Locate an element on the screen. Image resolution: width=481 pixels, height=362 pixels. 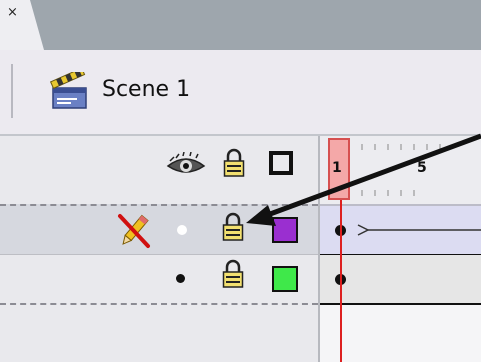
tab-close-icon: × is located at coordinates (12, 12).